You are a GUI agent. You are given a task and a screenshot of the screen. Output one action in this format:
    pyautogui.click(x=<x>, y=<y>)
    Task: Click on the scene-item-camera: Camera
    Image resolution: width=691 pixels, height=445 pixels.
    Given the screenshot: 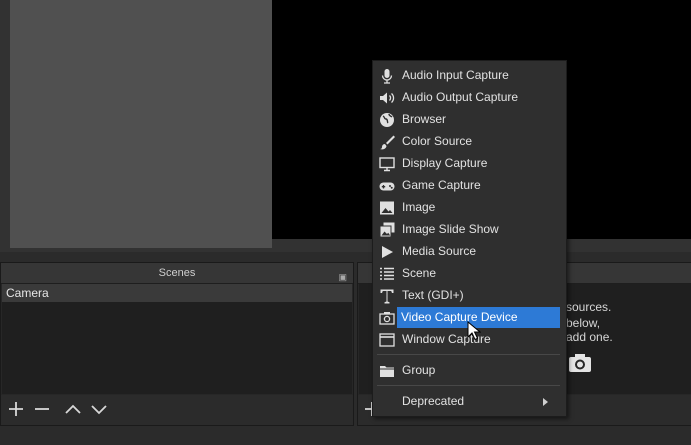 What is the action you would take?
    pyautogui.click(x=177, y=293)
    